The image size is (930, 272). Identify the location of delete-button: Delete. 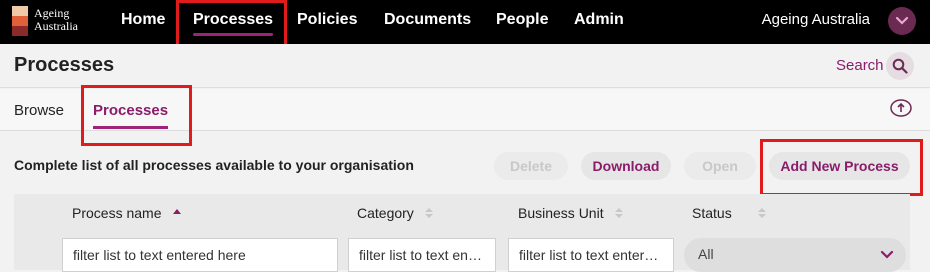
(531, 166).